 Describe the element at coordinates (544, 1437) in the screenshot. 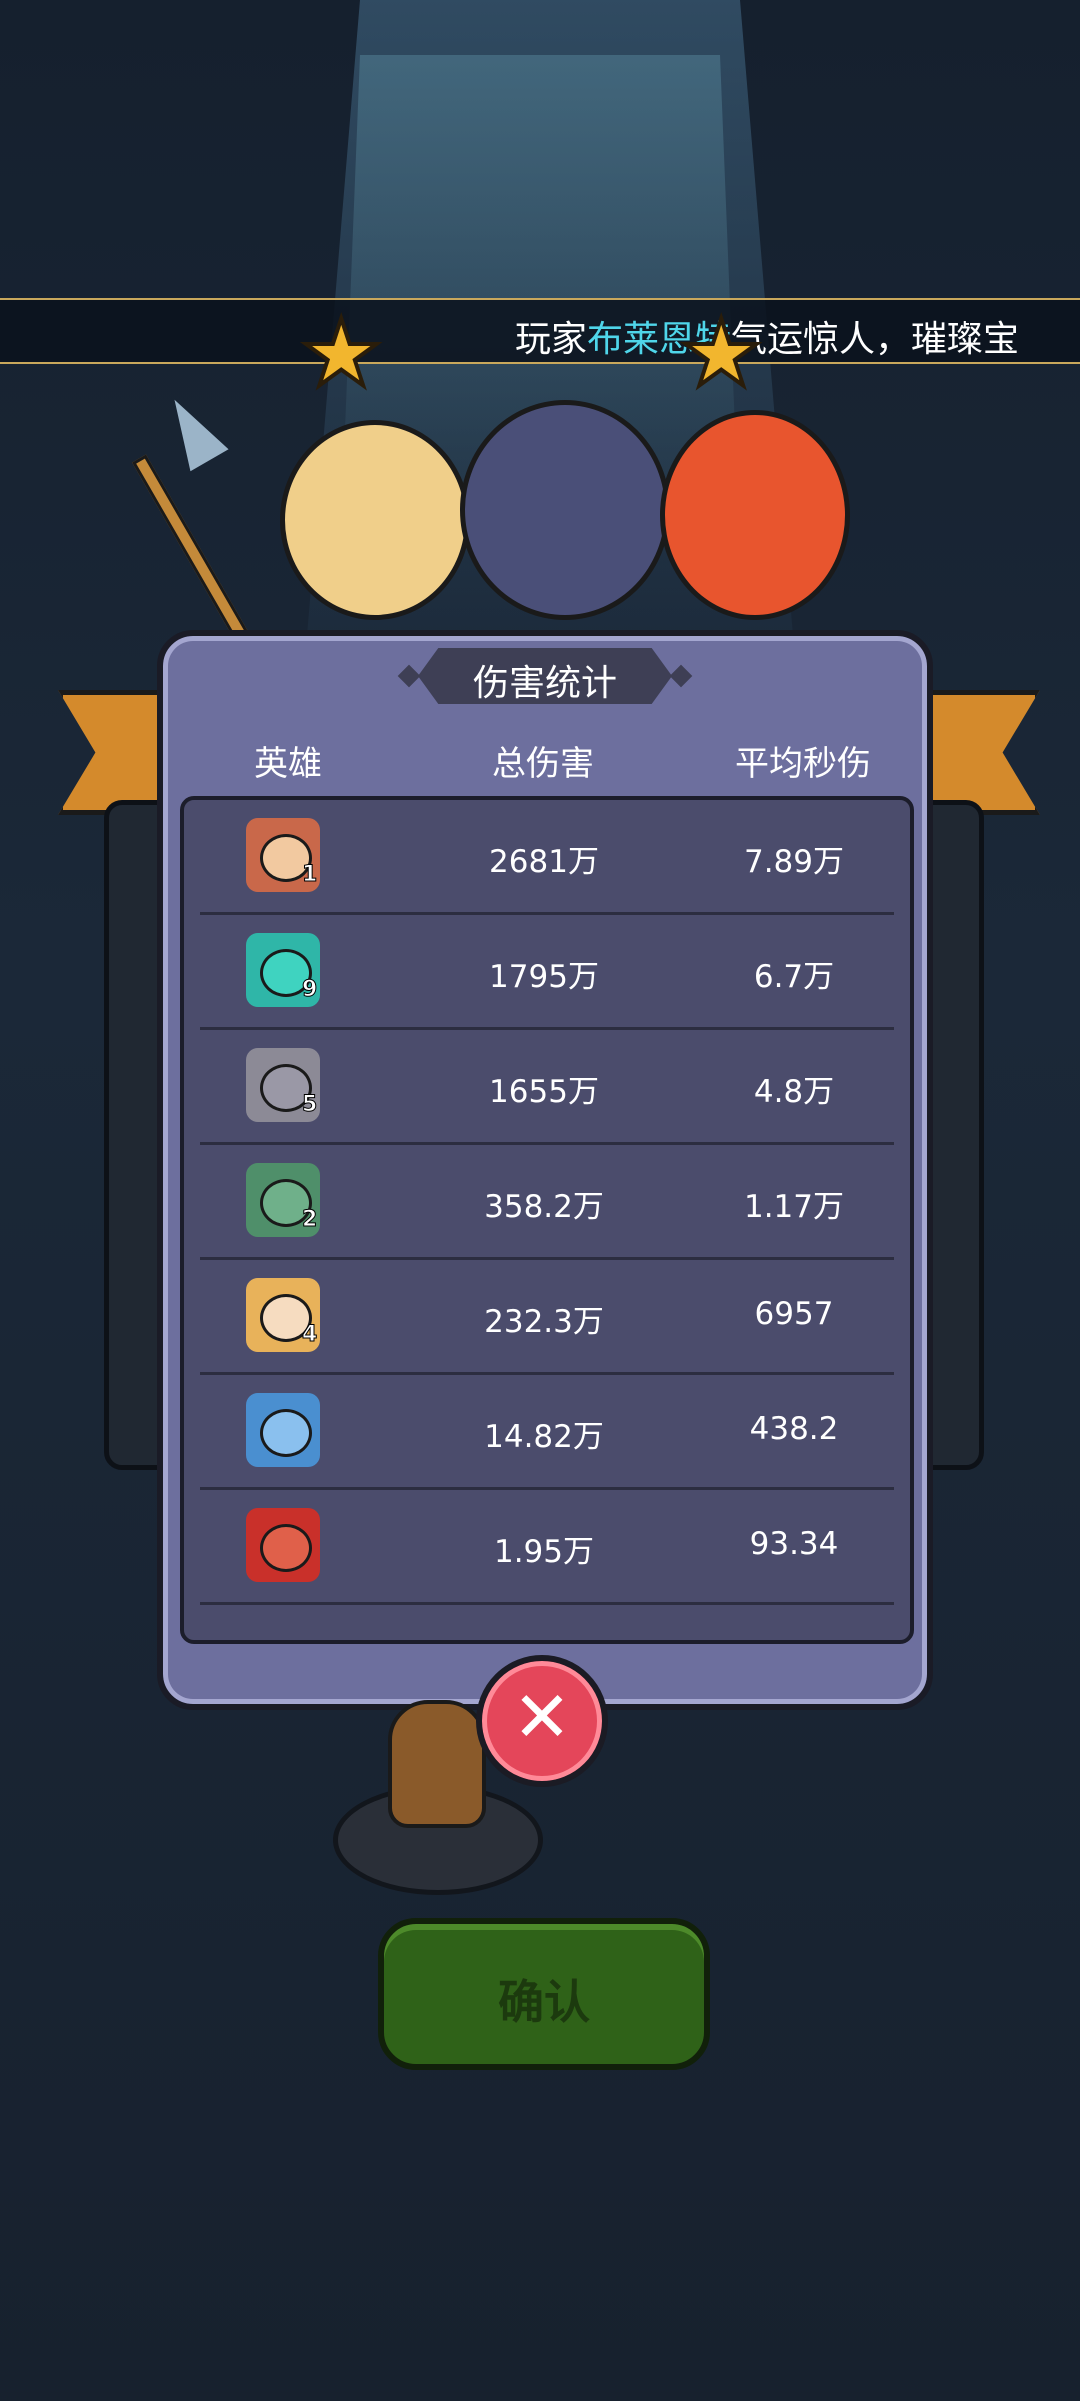

I see `total-damage: 14.82万` at that location.